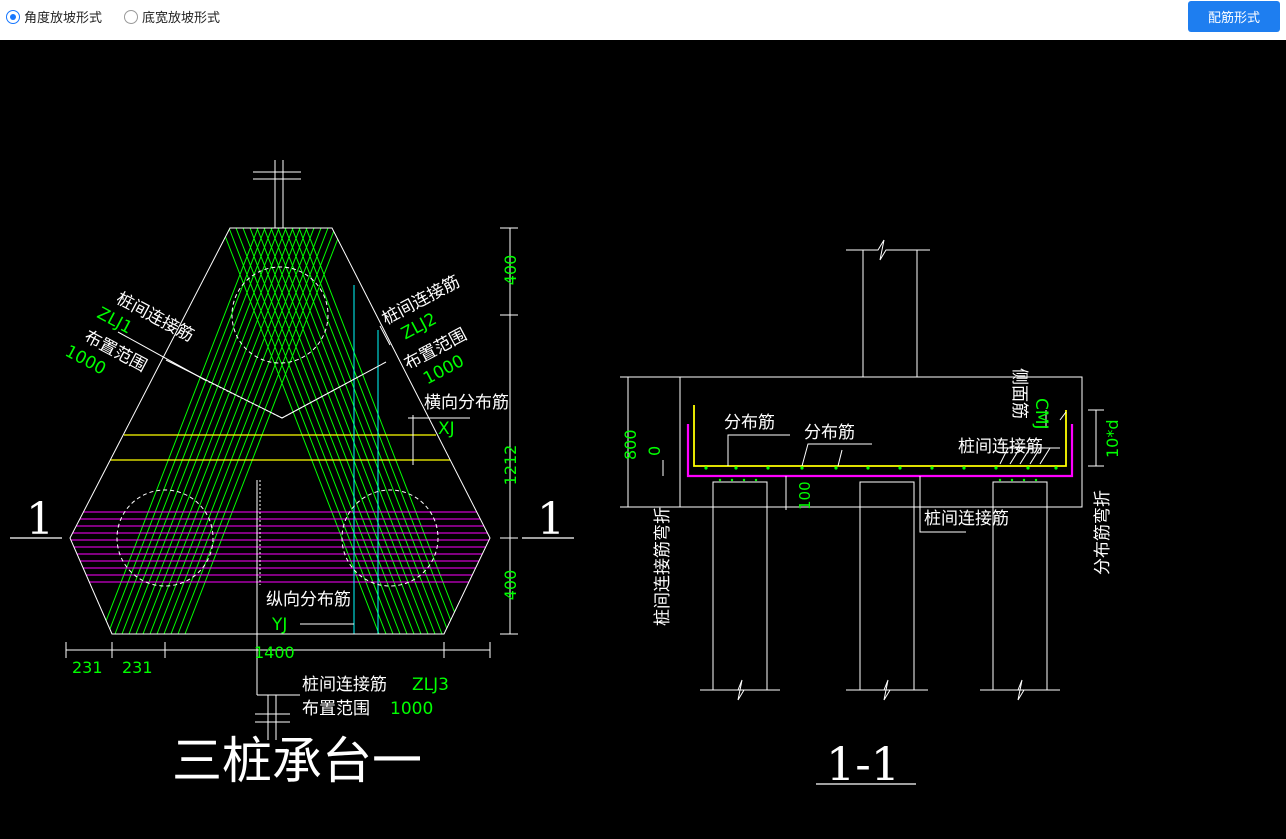  What do you see at coordinates (630, 444) in the screenshot?
I see `section-dim-height: 800` at bounding box center [630, 444].